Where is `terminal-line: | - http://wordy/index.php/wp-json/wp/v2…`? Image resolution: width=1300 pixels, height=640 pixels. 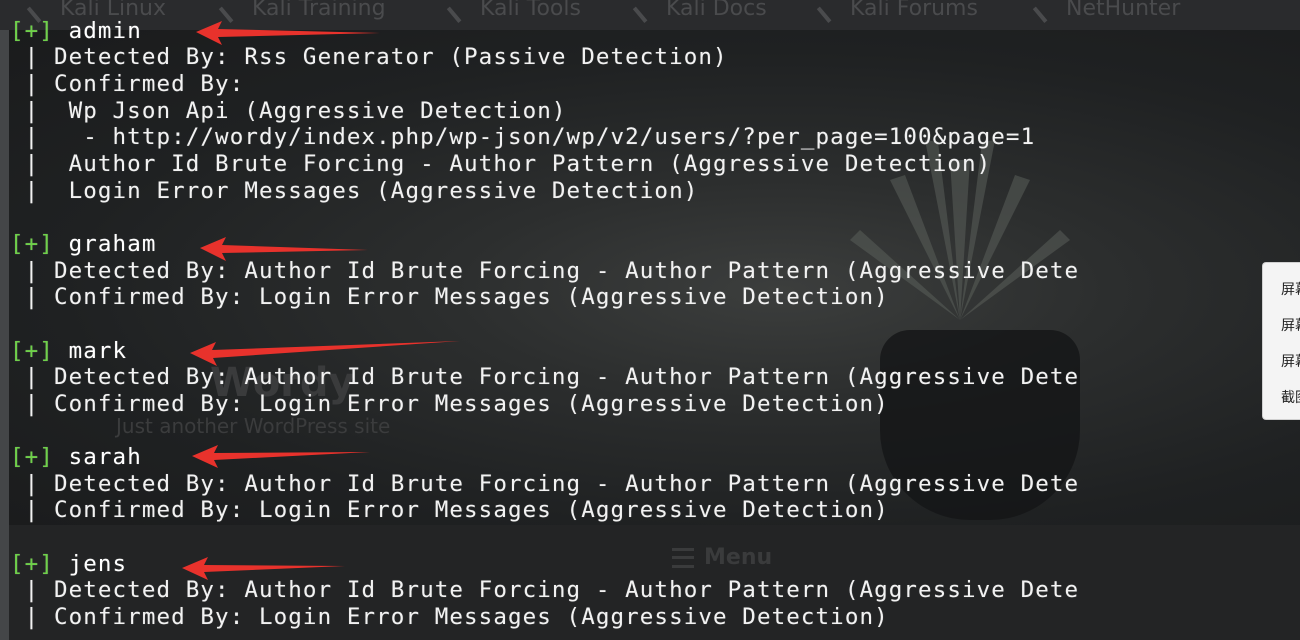
terminal-line: | - http://wordy/index.php/wp-json/wp/v2… is located at coordinates (523, 137).